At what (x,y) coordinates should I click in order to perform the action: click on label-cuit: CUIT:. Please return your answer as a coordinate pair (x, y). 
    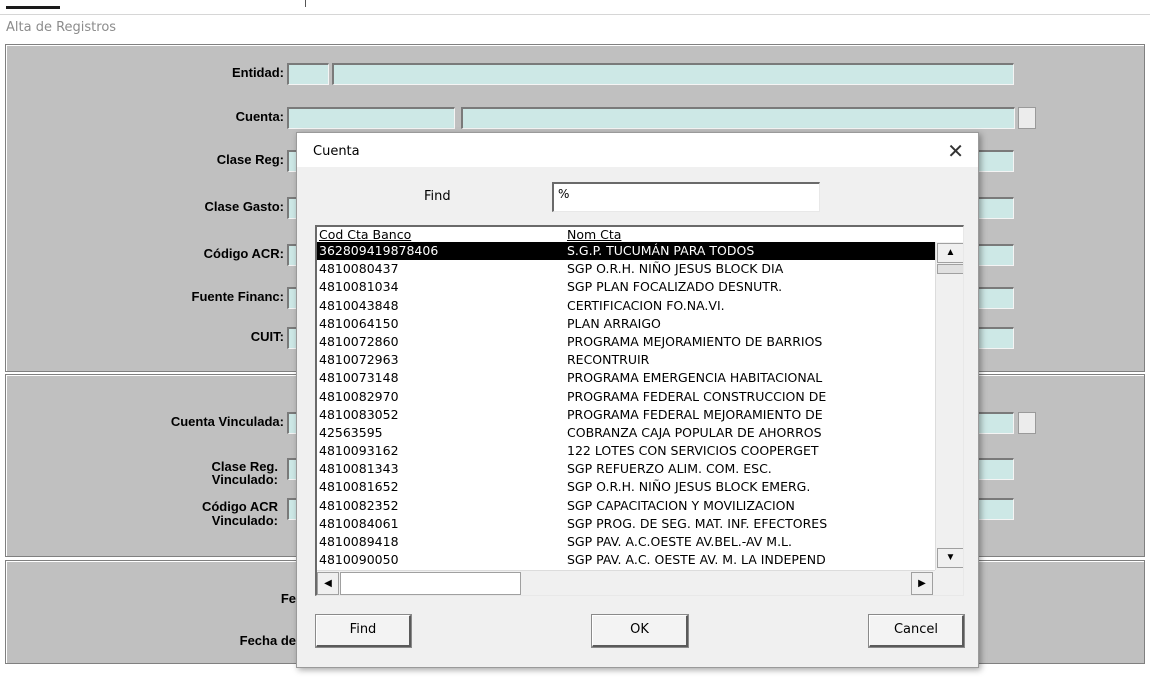
    Looking at the image, I should click on (267, 336).